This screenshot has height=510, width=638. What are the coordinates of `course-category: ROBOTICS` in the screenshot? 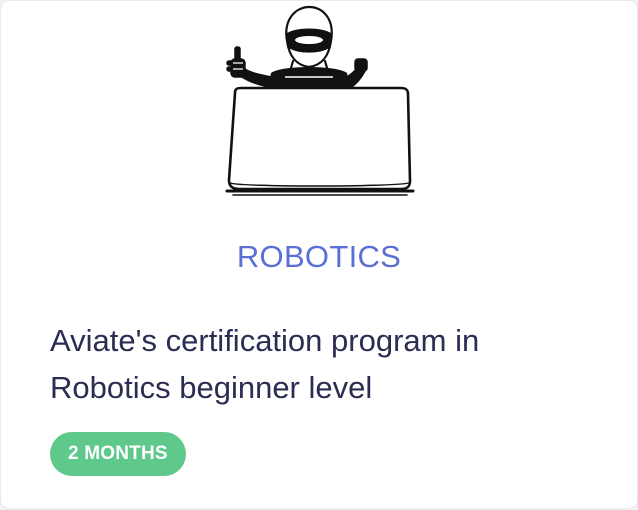 It's located at (319, 256).